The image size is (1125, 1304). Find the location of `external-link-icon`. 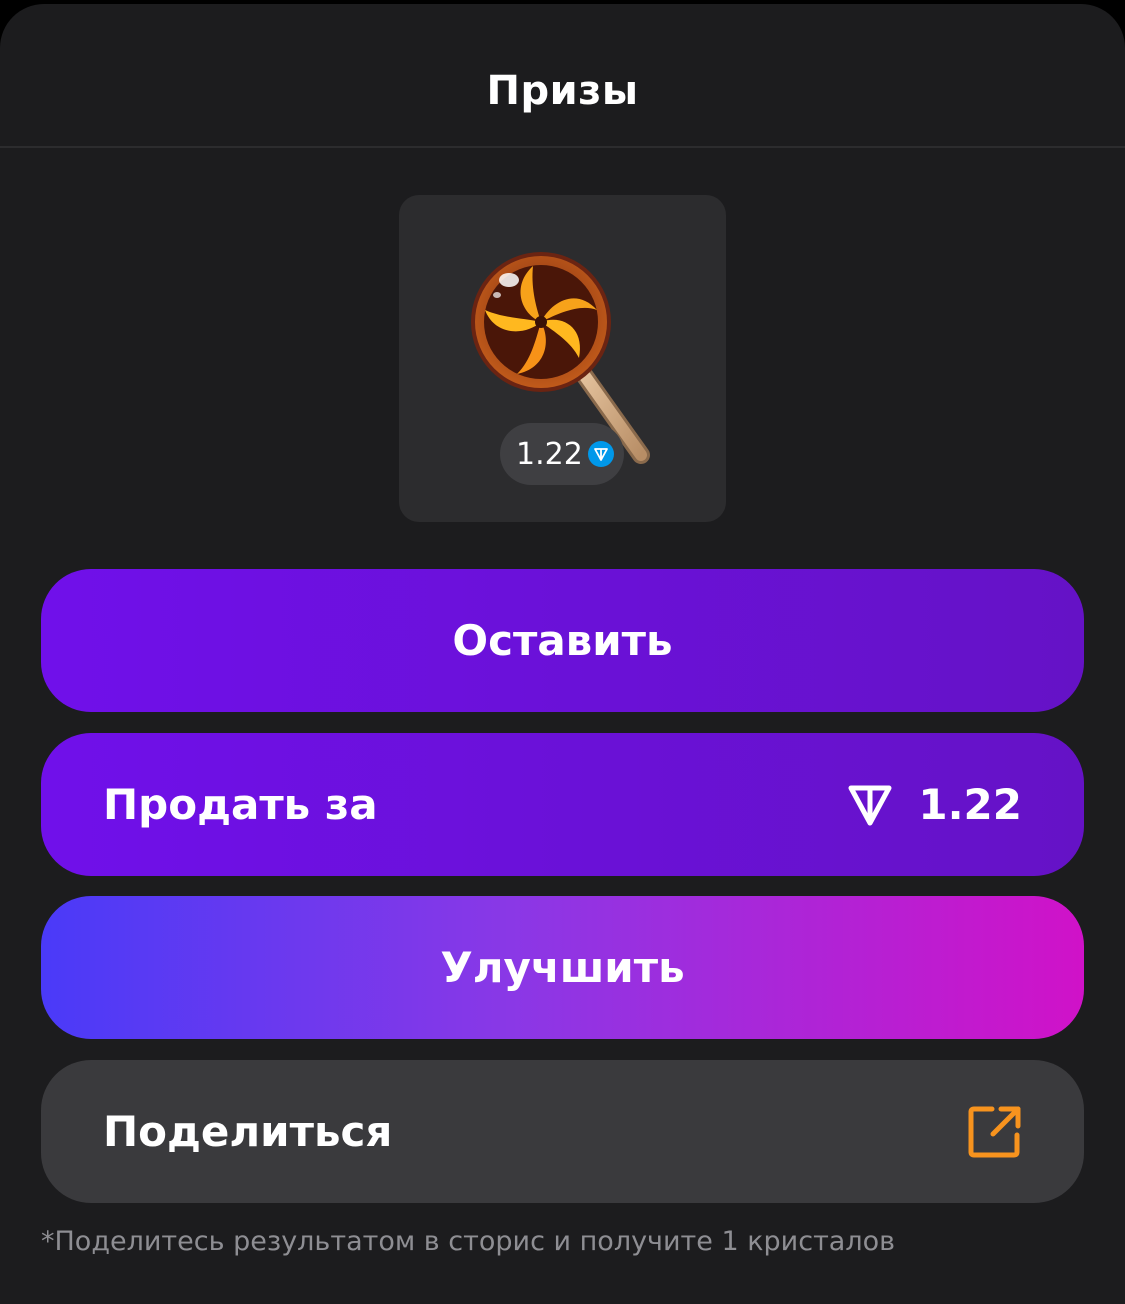

external-link-icon is located at coordinates (994, 1131).